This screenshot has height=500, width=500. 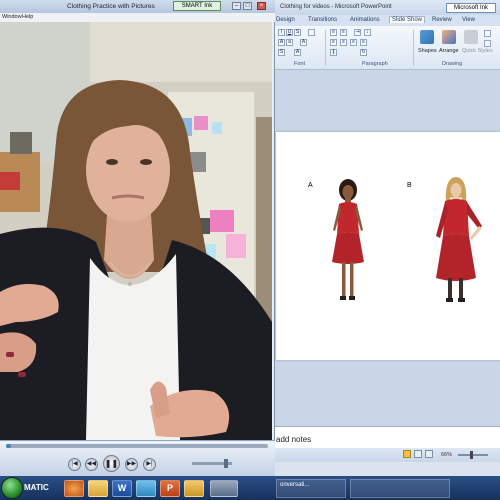 I want to click on arrange-icon, so click(x=449, y=37).